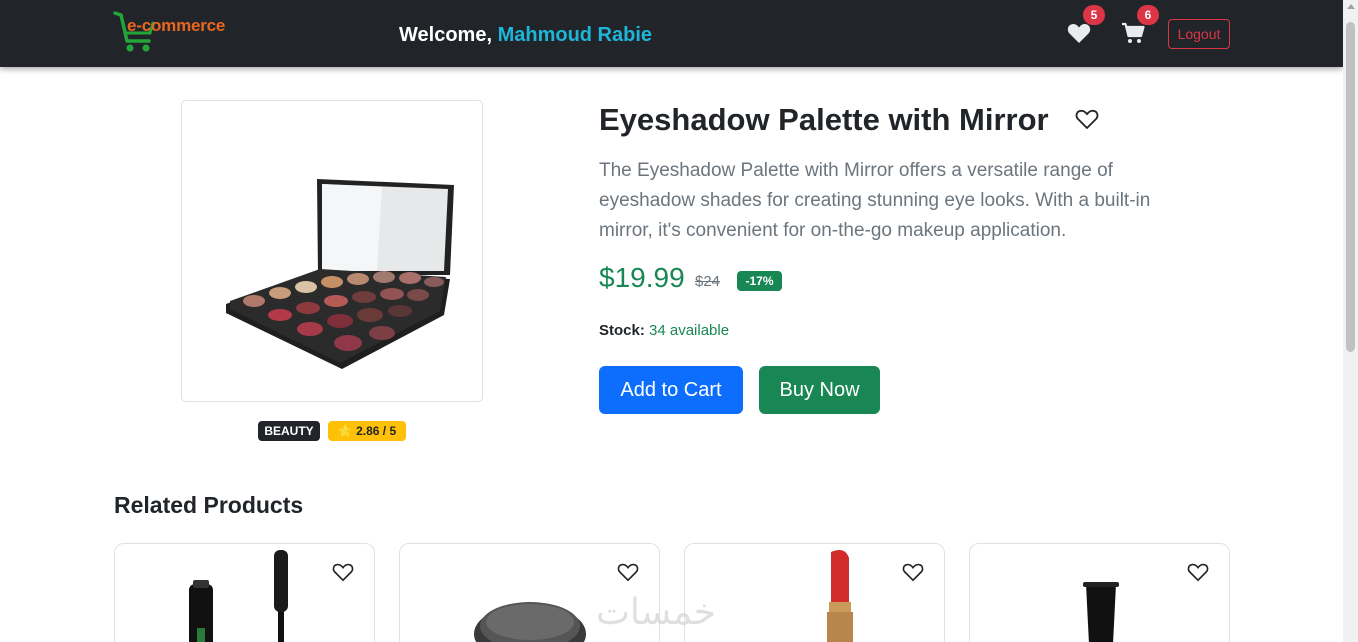  What do you see at coordinates (759, 281) in the screenshot?
I see `discount-badge: -17%` at bounding box center [759, 281].